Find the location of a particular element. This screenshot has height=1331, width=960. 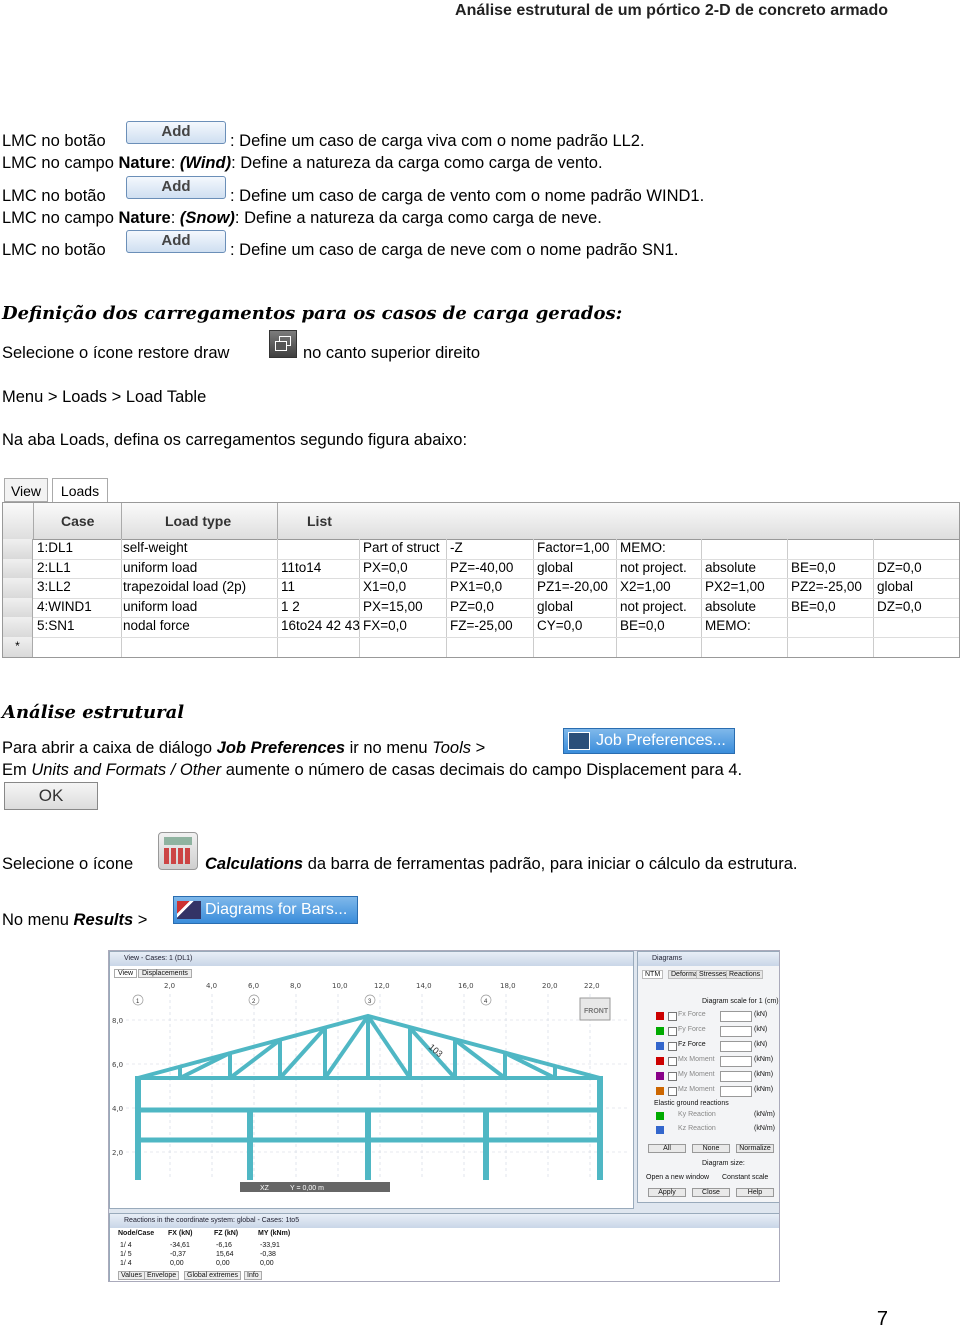

table-cell: CY=0,0 is located at coordinates (559, 625).